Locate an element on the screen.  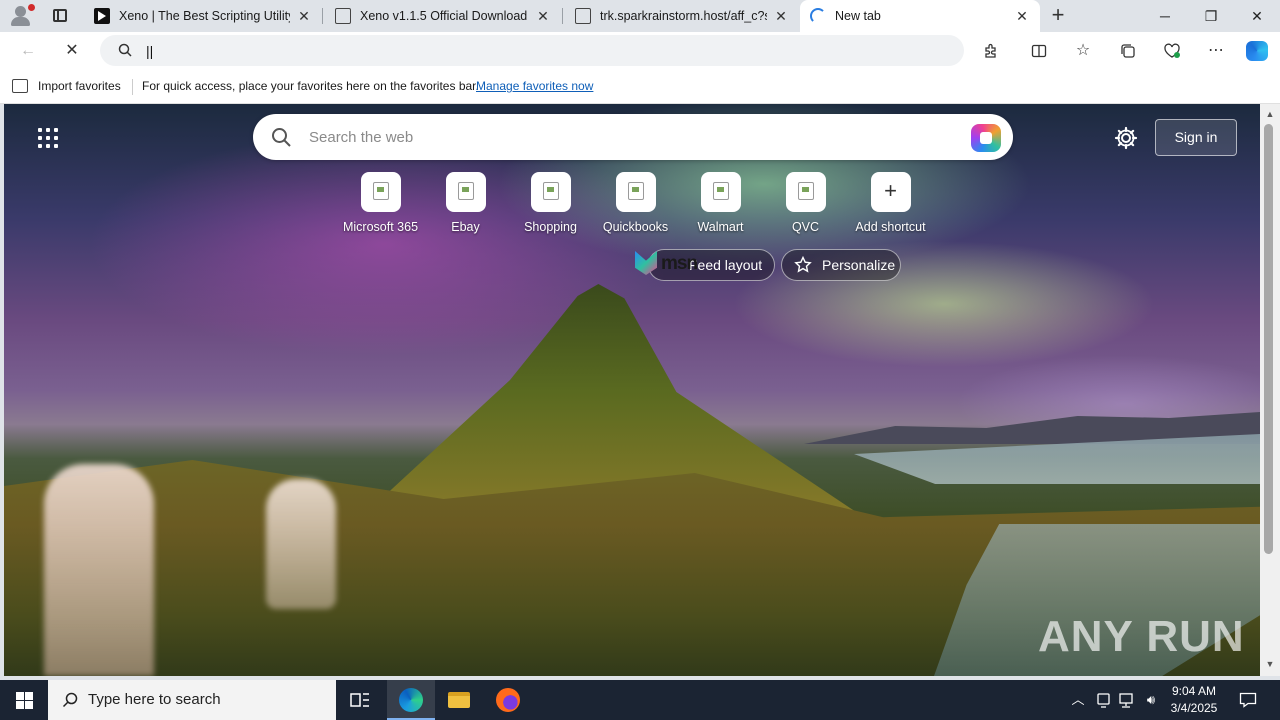
volume-icon: 🔊︎ is located at coordinates (1151, 700).